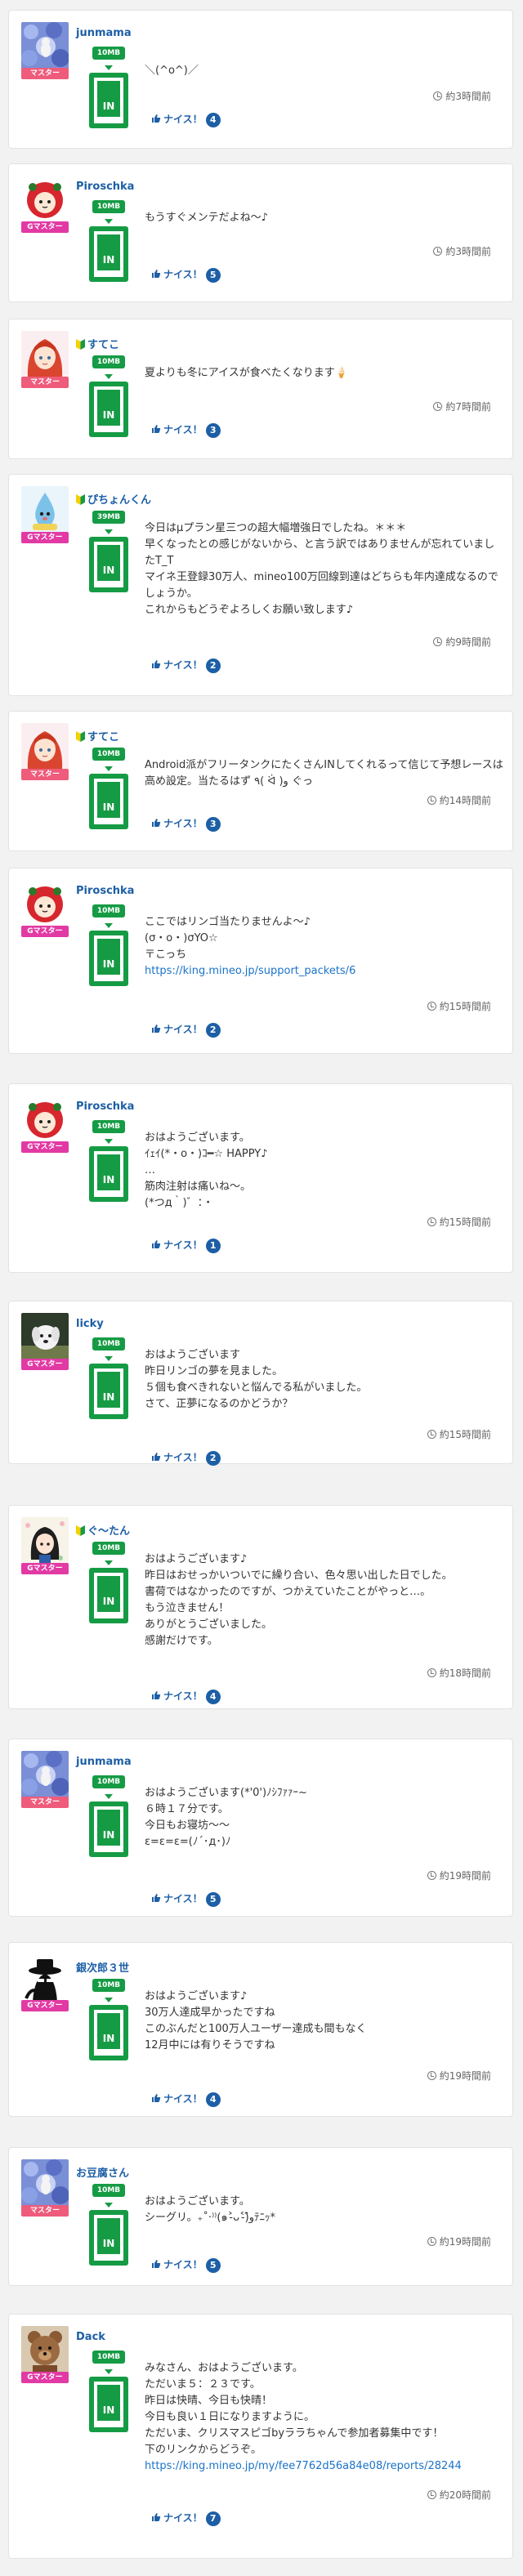 This screenshot has height=2576, width=523. Describe the element at coordinates (102, 2172) in the screenshot. I see `username-link: お豆腐さん` at that location.